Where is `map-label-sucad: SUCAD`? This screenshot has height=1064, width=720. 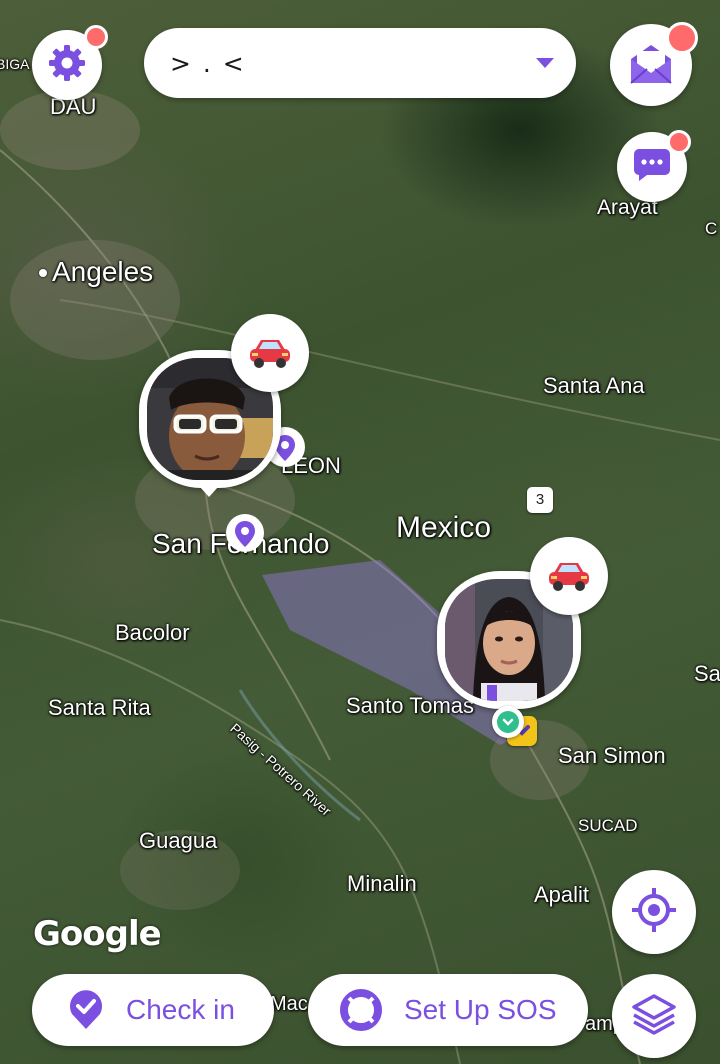 map-label-sucad: SUCAD is located at coordinates (608, 825).